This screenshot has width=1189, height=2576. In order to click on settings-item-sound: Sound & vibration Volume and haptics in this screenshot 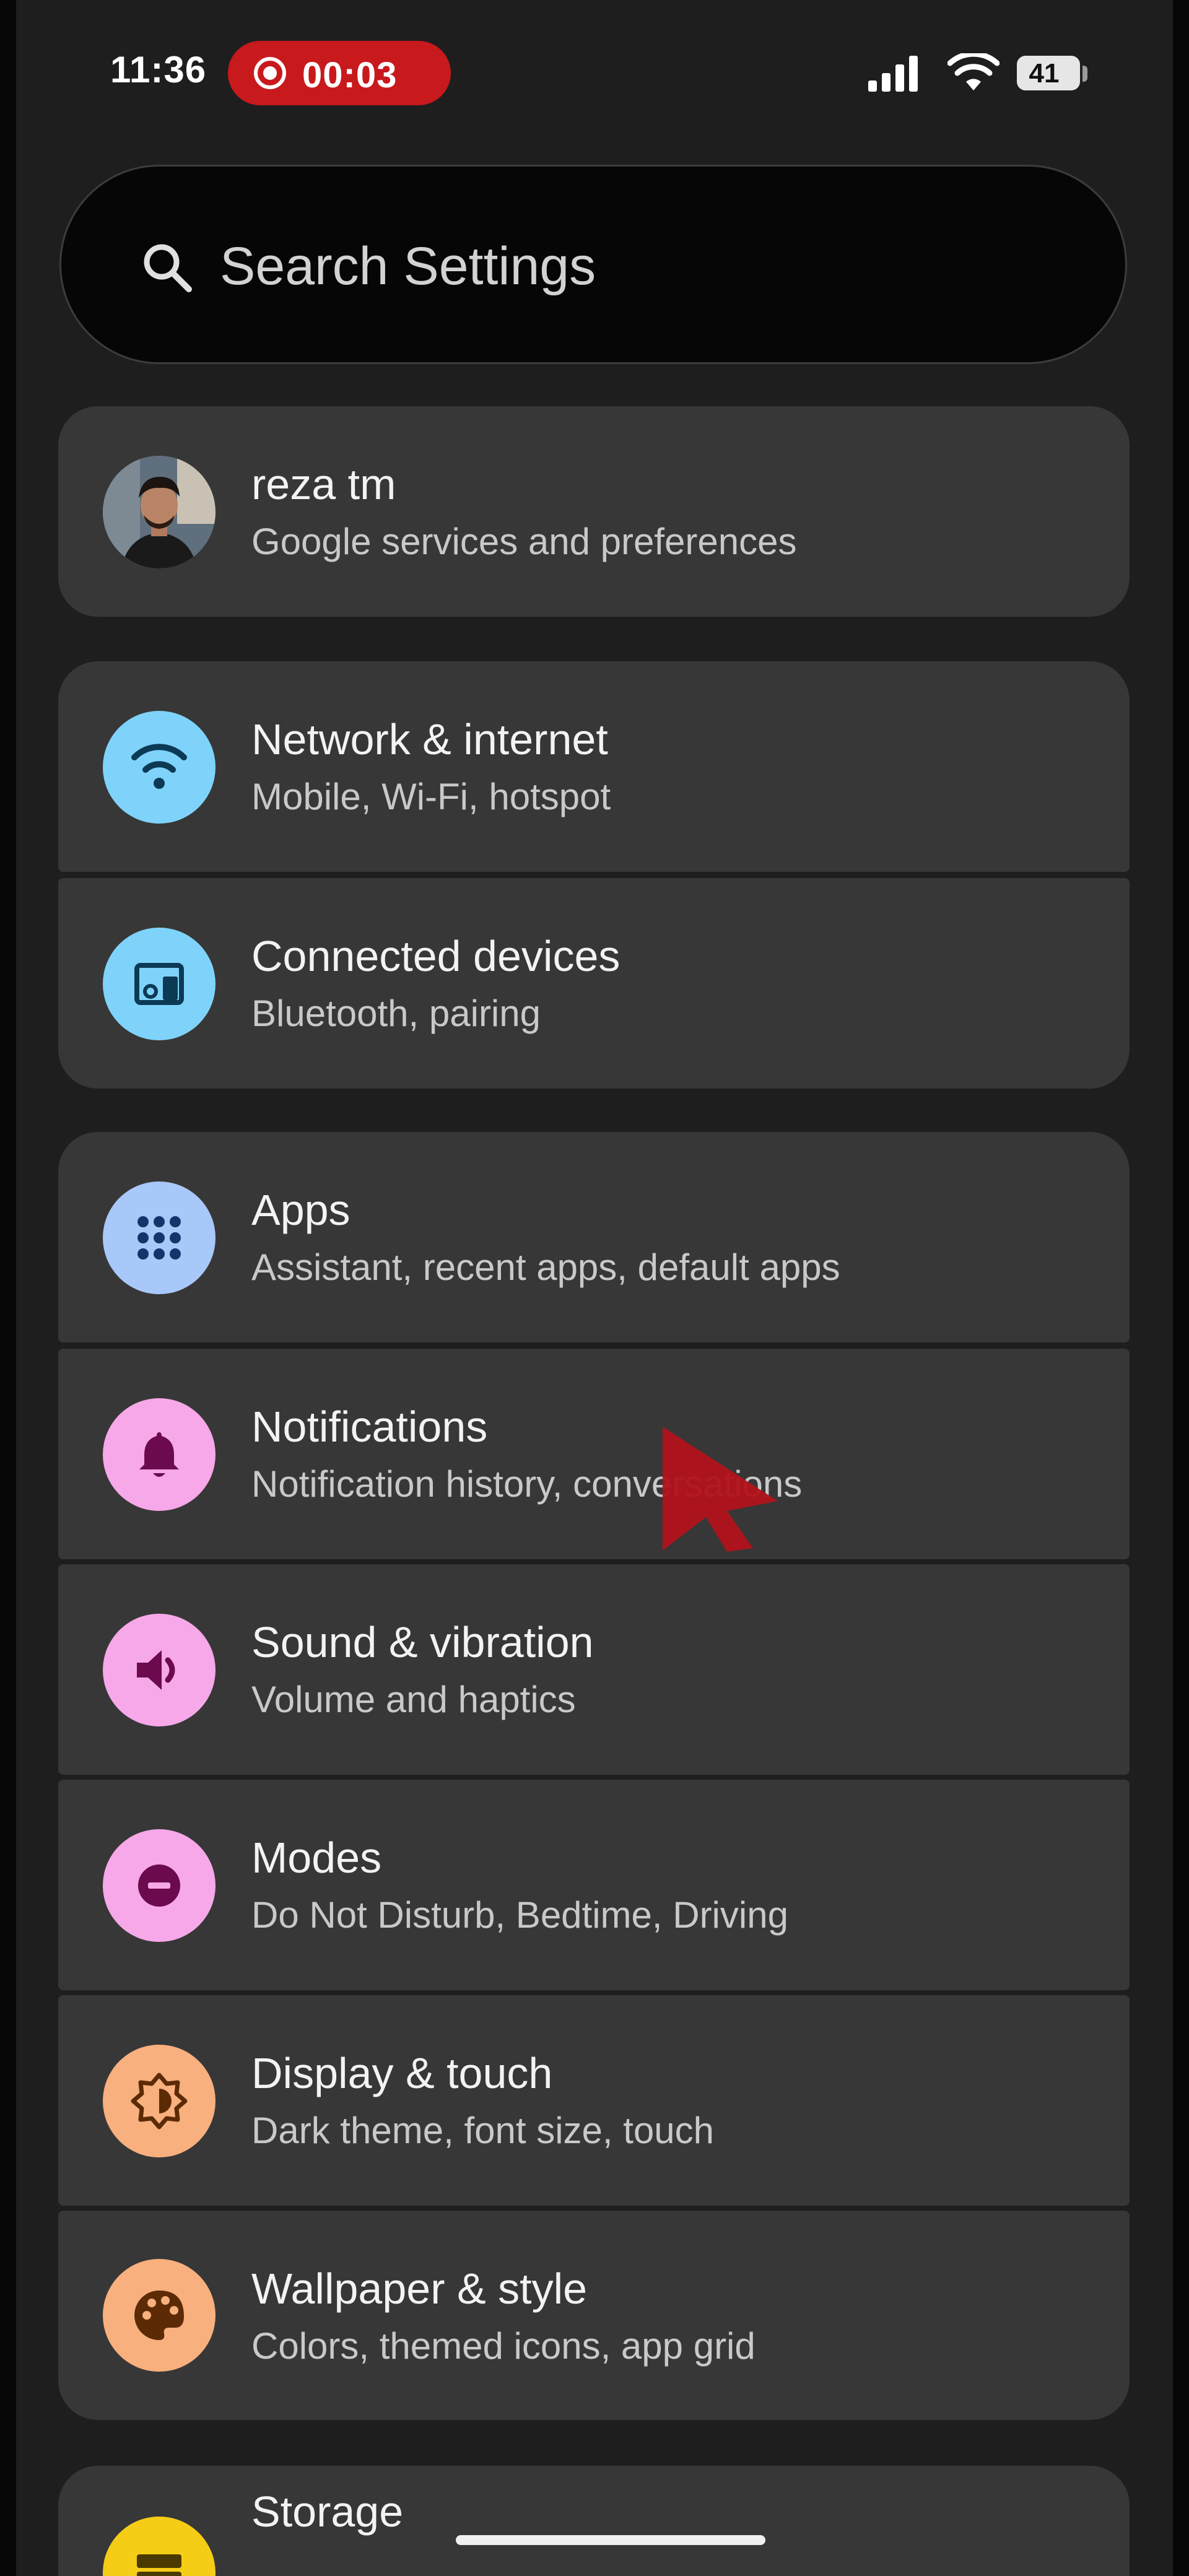, I will do `click(594, 1669)`.